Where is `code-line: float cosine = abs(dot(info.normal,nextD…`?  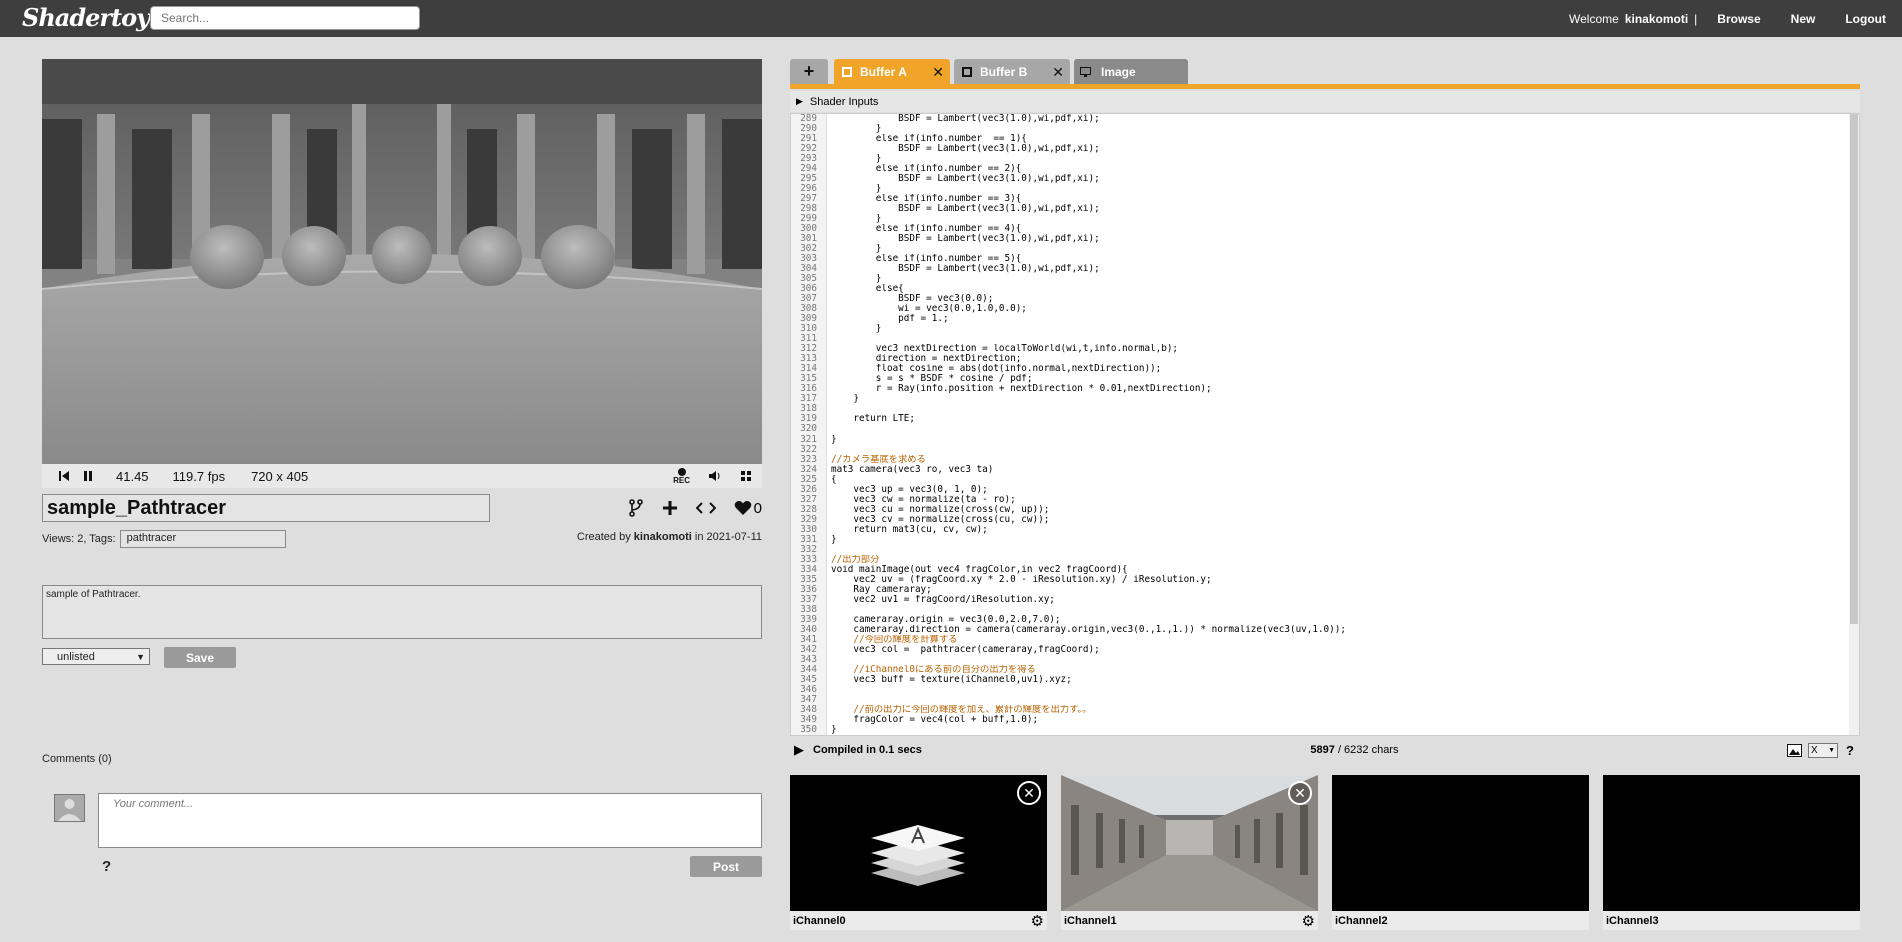
code-line: float cosine = abs(dot(info.normal,nextD… is located at coordinates (1340, 369).